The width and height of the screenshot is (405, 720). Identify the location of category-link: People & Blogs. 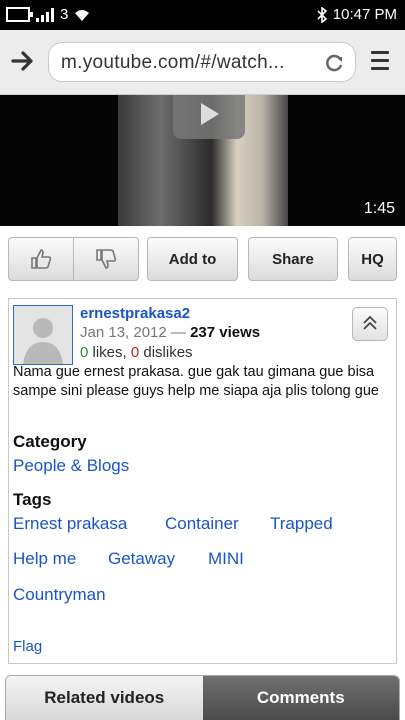
(71, 466).